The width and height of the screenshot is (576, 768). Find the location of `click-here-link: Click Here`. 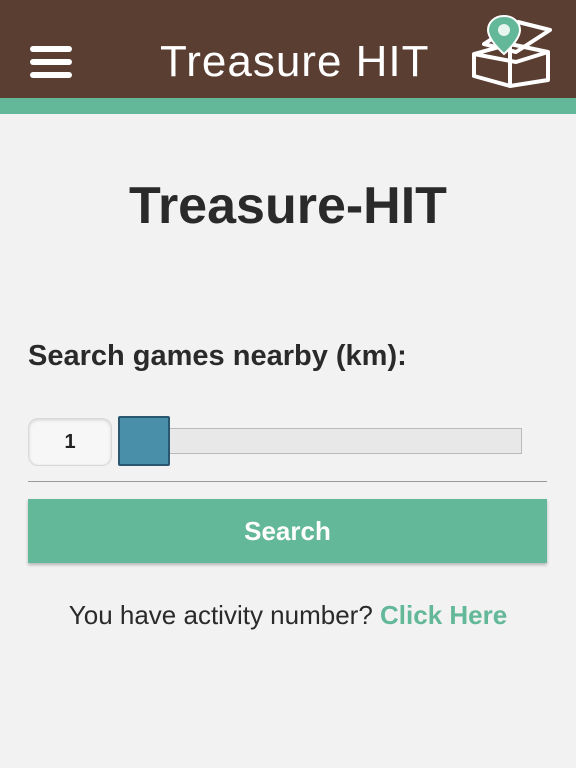

click-here-link: Click Here is located at coordinates (443, 615).